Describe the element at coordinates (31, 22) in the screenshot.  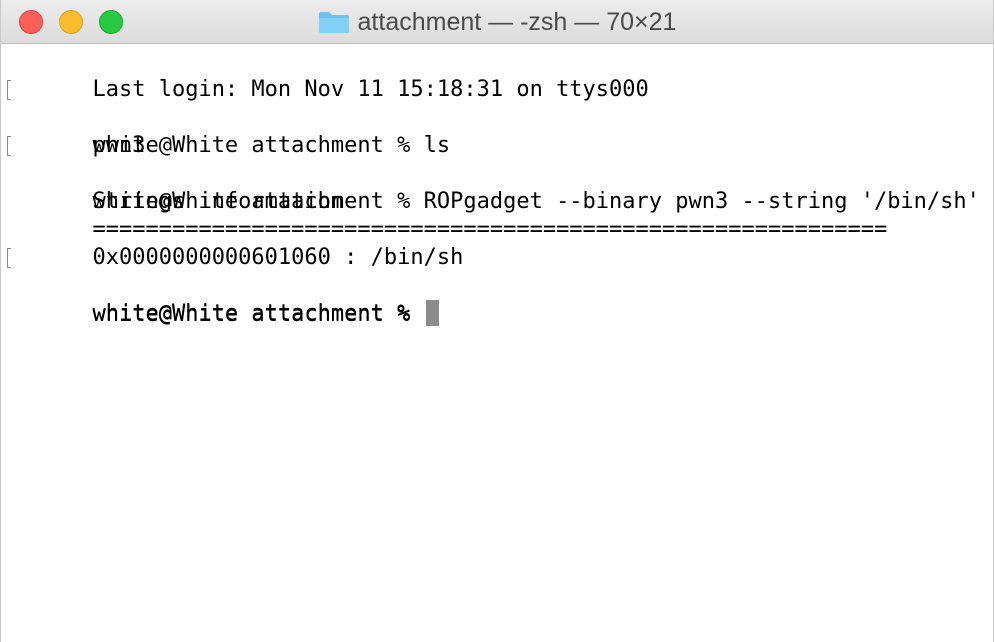
I see `close-icon` at that location.